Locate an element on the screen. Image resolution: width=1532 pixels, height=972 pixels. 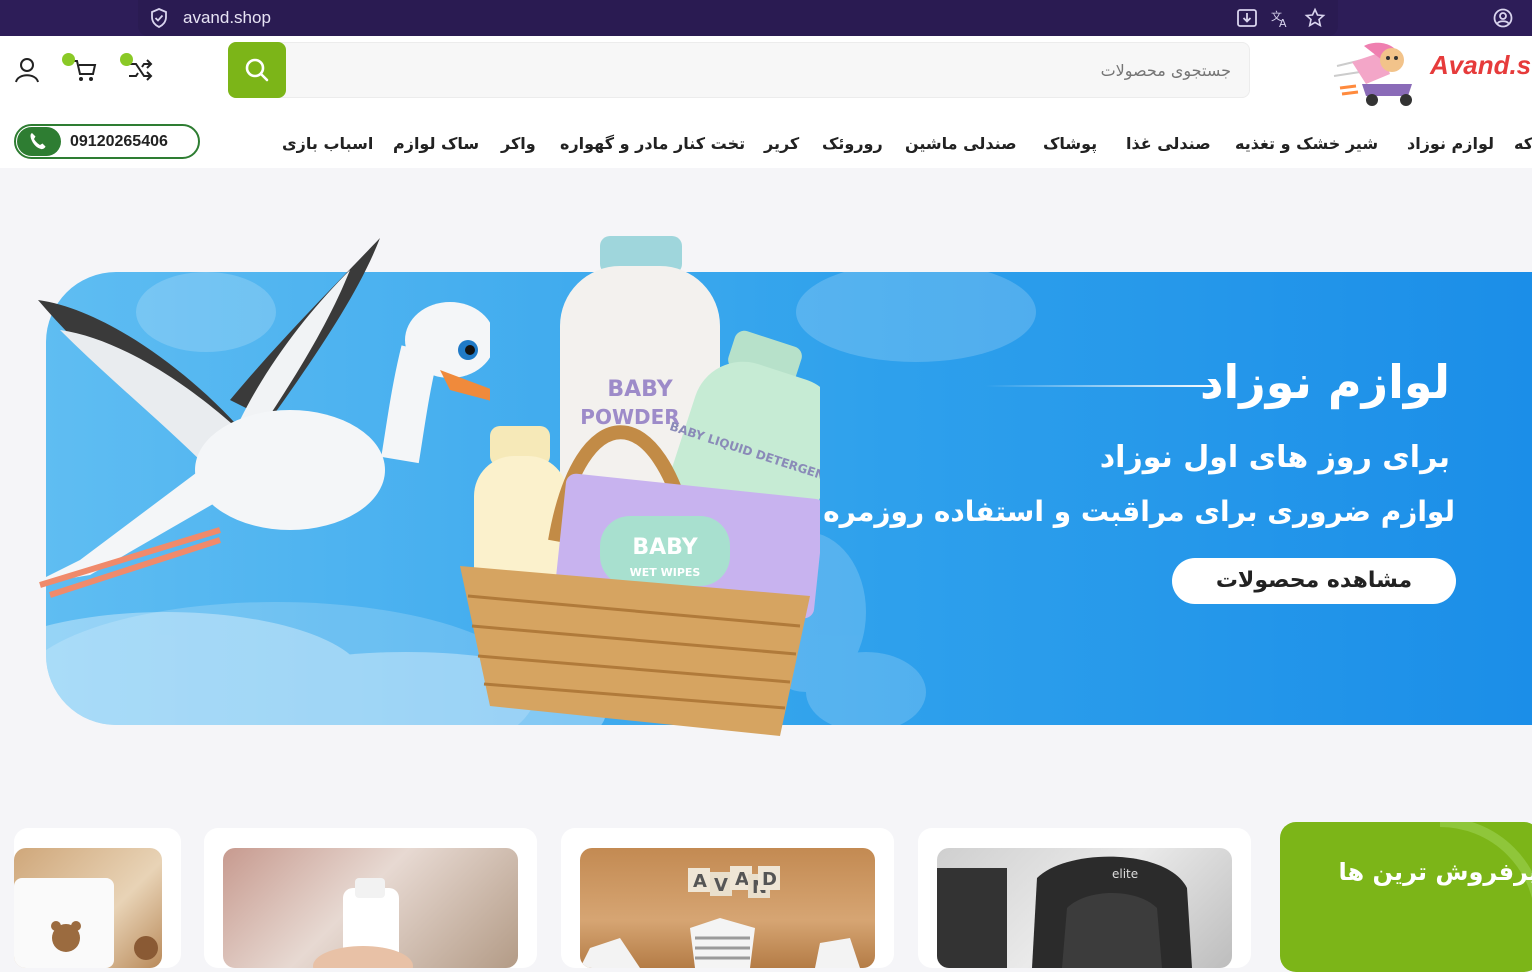
block-letter: V is located at coordinates (721, 885).